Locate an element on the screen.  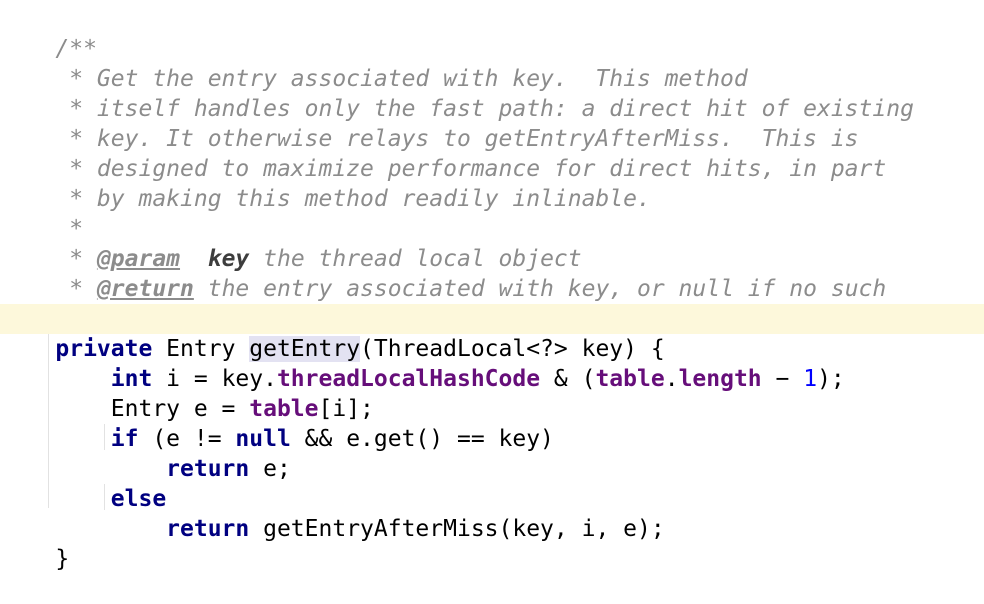
code-line: } is located at coordinates (492, 543).